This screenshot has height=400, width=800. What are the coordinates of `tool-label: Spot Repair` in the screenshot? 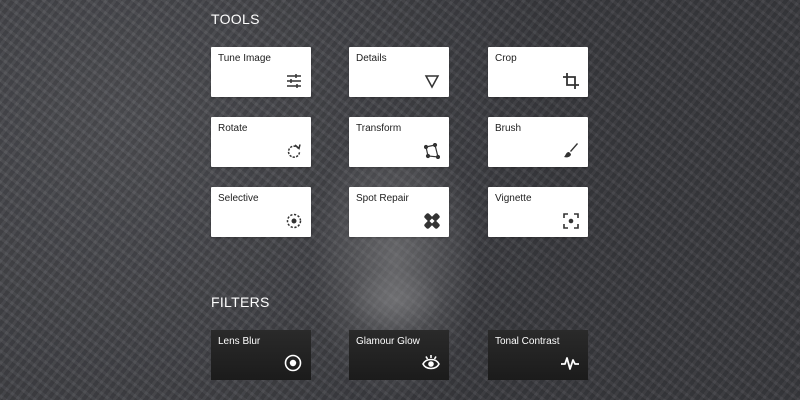 It's located at (382, 198).